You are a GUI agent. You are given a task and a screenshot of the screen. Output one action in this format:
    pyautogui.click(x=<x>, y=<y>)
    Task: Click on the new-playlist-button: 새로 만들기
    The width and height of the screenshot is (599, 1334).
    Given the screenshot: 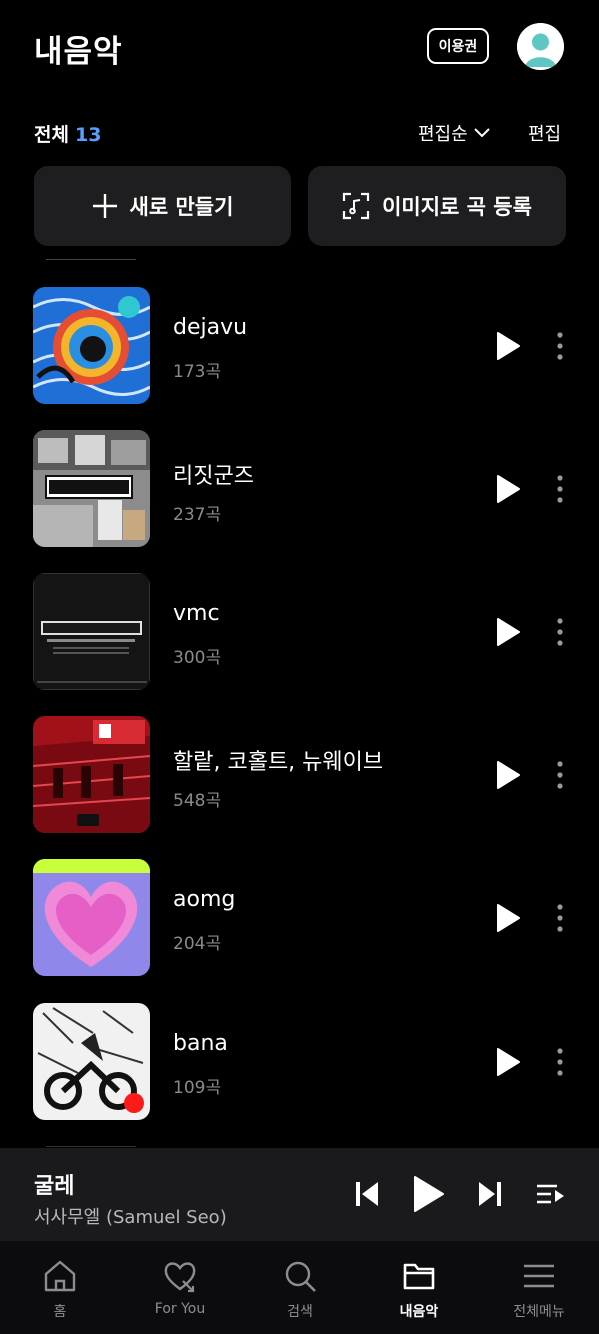 What is the action you would take?
    pyautogui.click(x=162, y=206)
    